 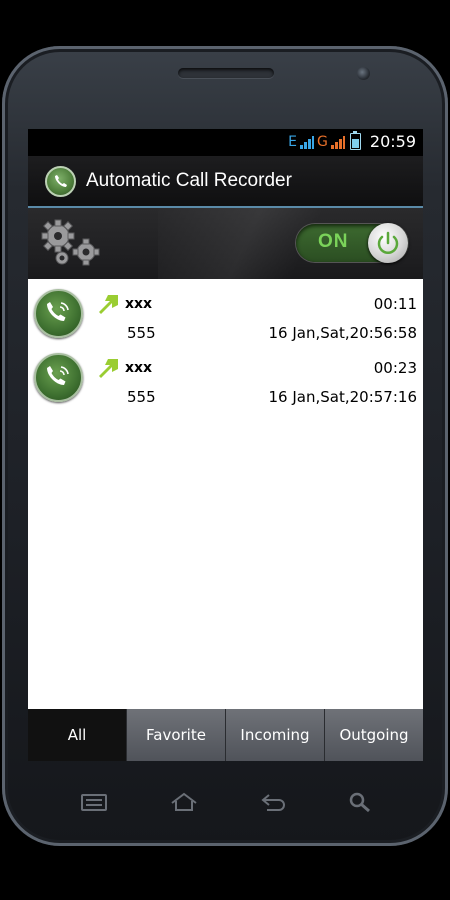 What do you see at coordinates (72, 243) in the screenshot?
I see `settings-gear-icon` at bounding box center [72, 243].